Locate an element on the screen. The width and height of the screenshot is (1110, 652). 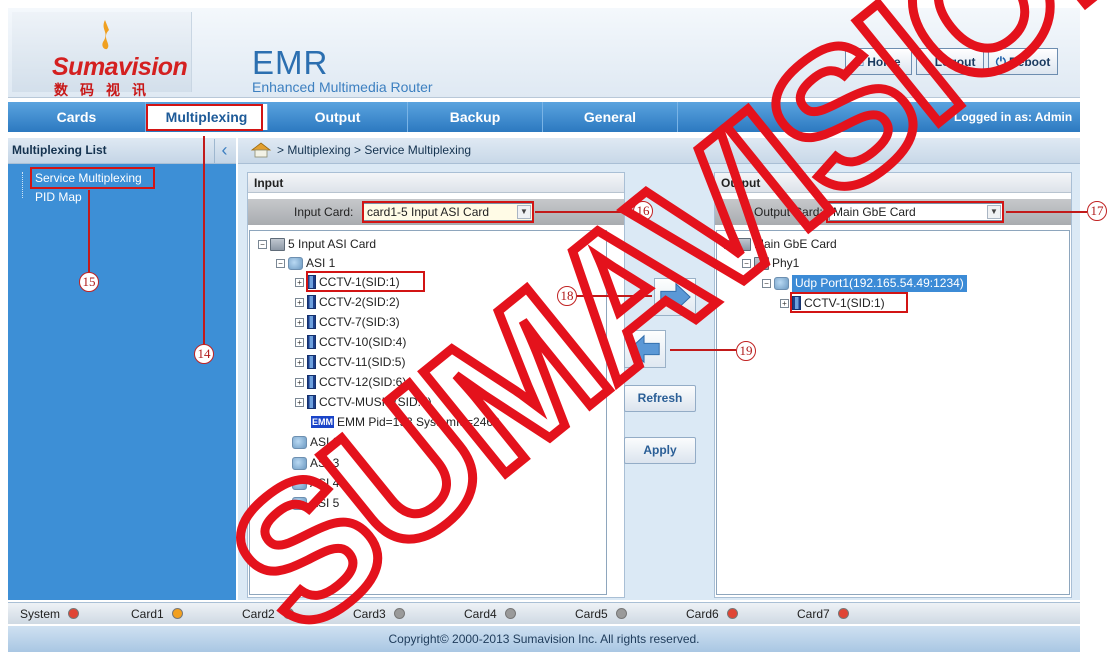
sidebar-title: Multiplexing List is located at coordinates (59, 150).